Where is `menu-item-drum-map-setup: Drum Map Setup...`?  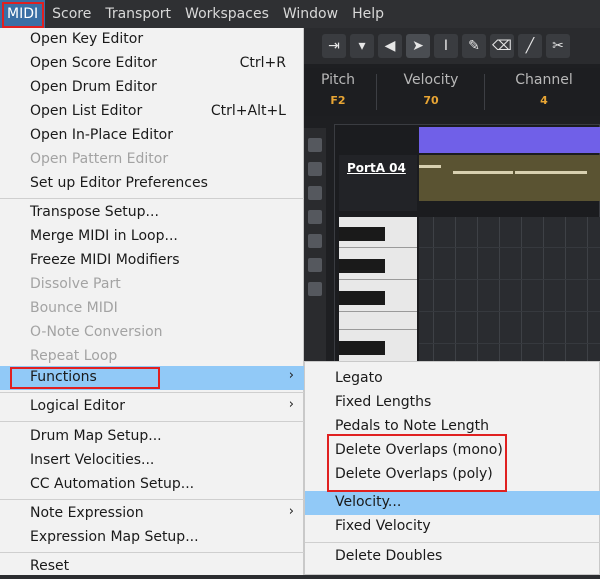
menu-item-drum-map-setup: Drum Map Setup... is located at coordinates (152, 437).